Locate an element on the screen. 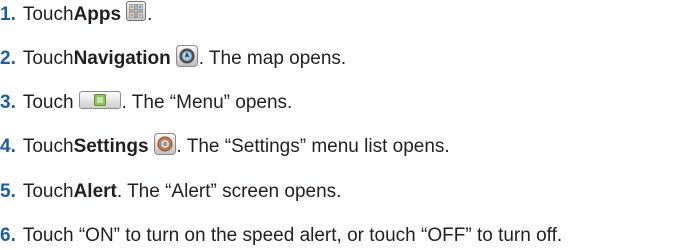  step-keyword: Navigation is located at coordinates (122, 58).